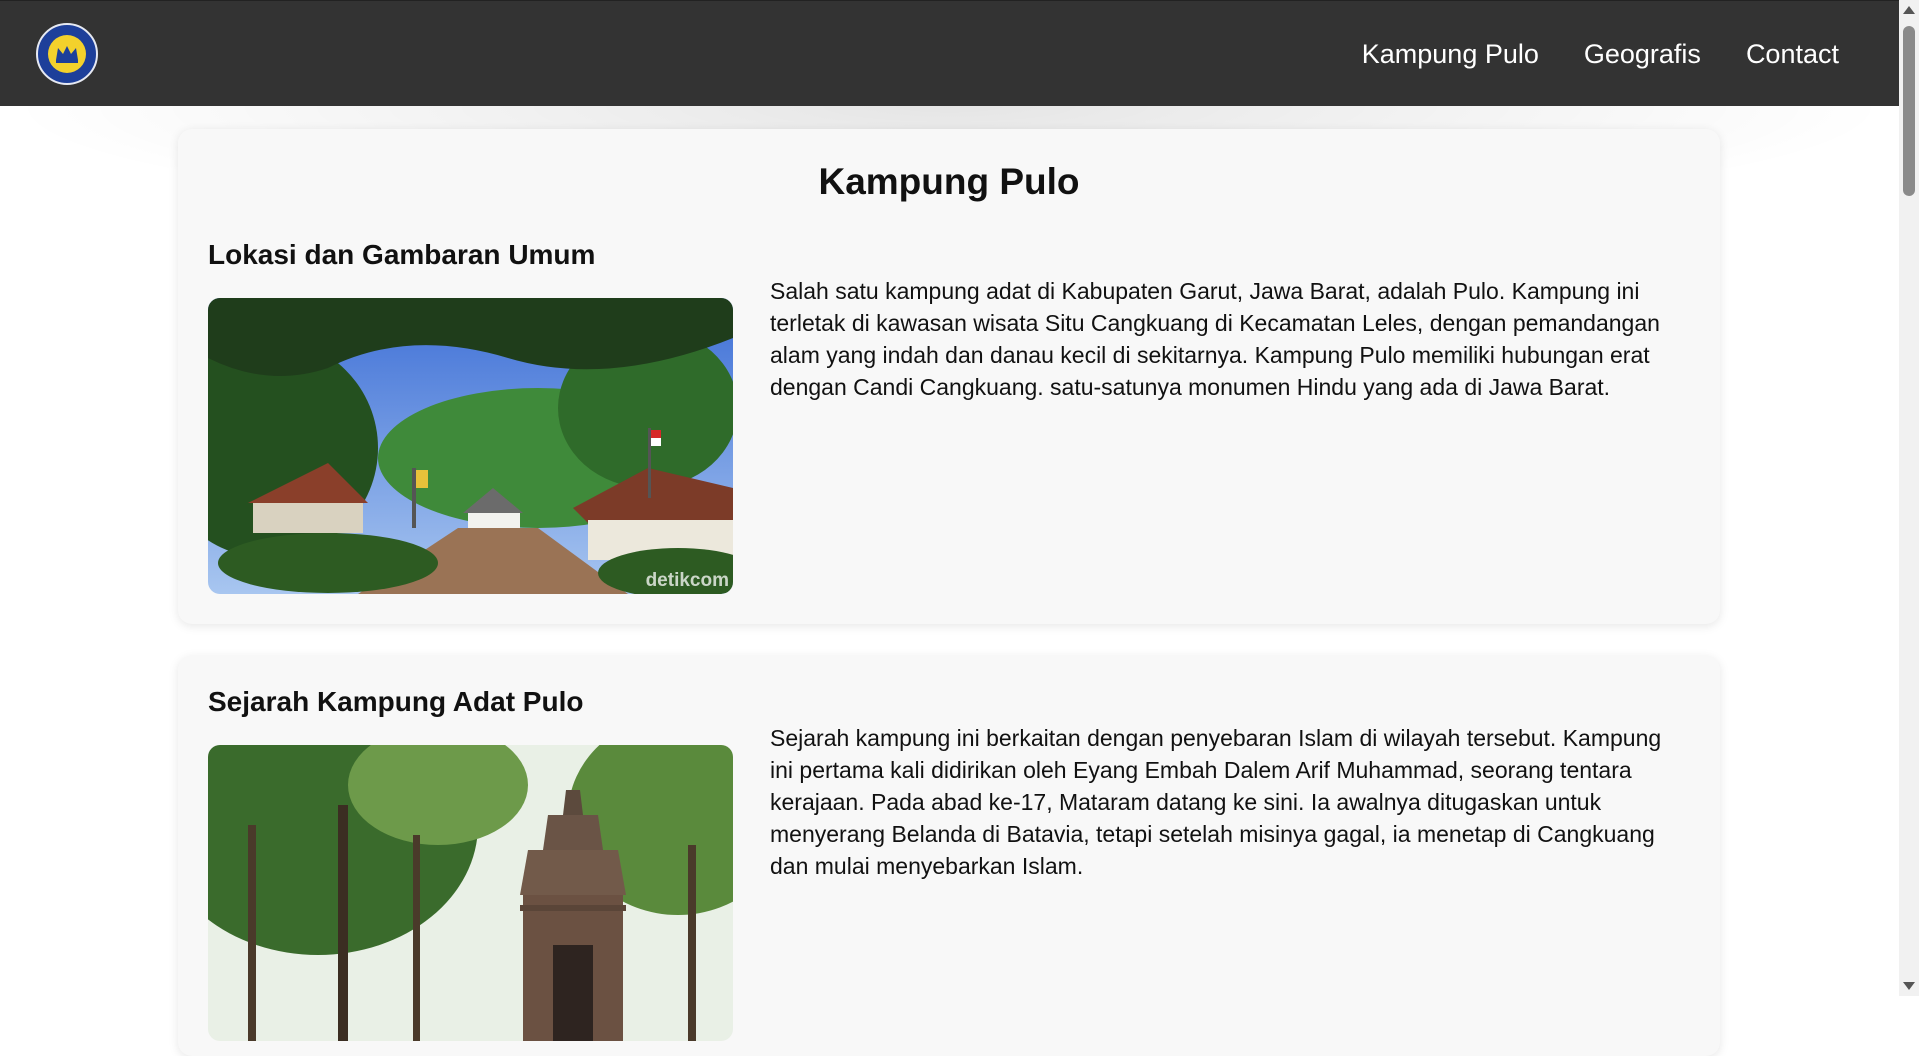 The width and height of the screenshot is (1919, 1056). Describe the element at coordinates (1450, 54) in the screenshot. I see `nav-link-kampung-pulo: Kampung Pulo` at that location.